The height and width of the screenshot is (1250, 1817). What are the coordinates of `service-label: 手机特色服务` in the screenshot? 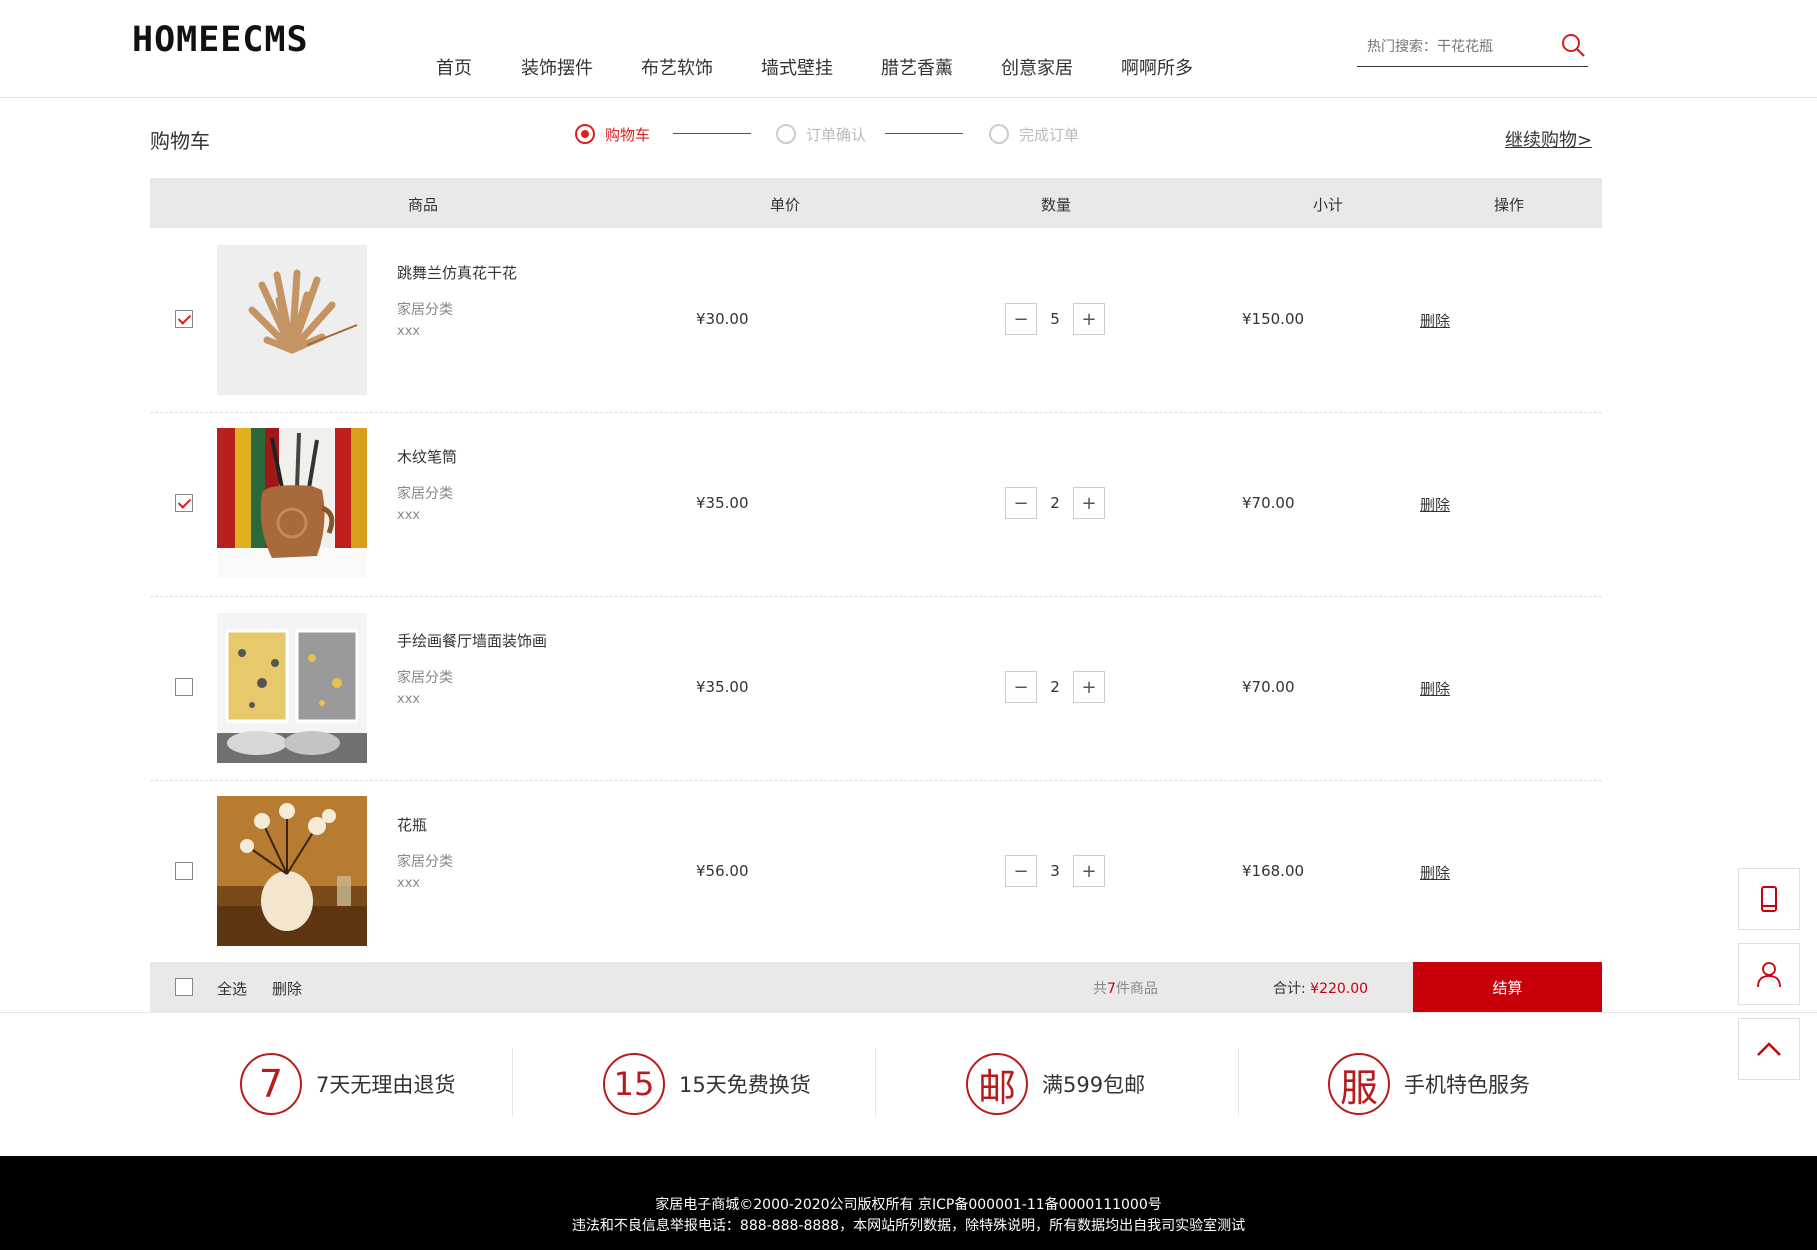 It's located at (1467, 1085).